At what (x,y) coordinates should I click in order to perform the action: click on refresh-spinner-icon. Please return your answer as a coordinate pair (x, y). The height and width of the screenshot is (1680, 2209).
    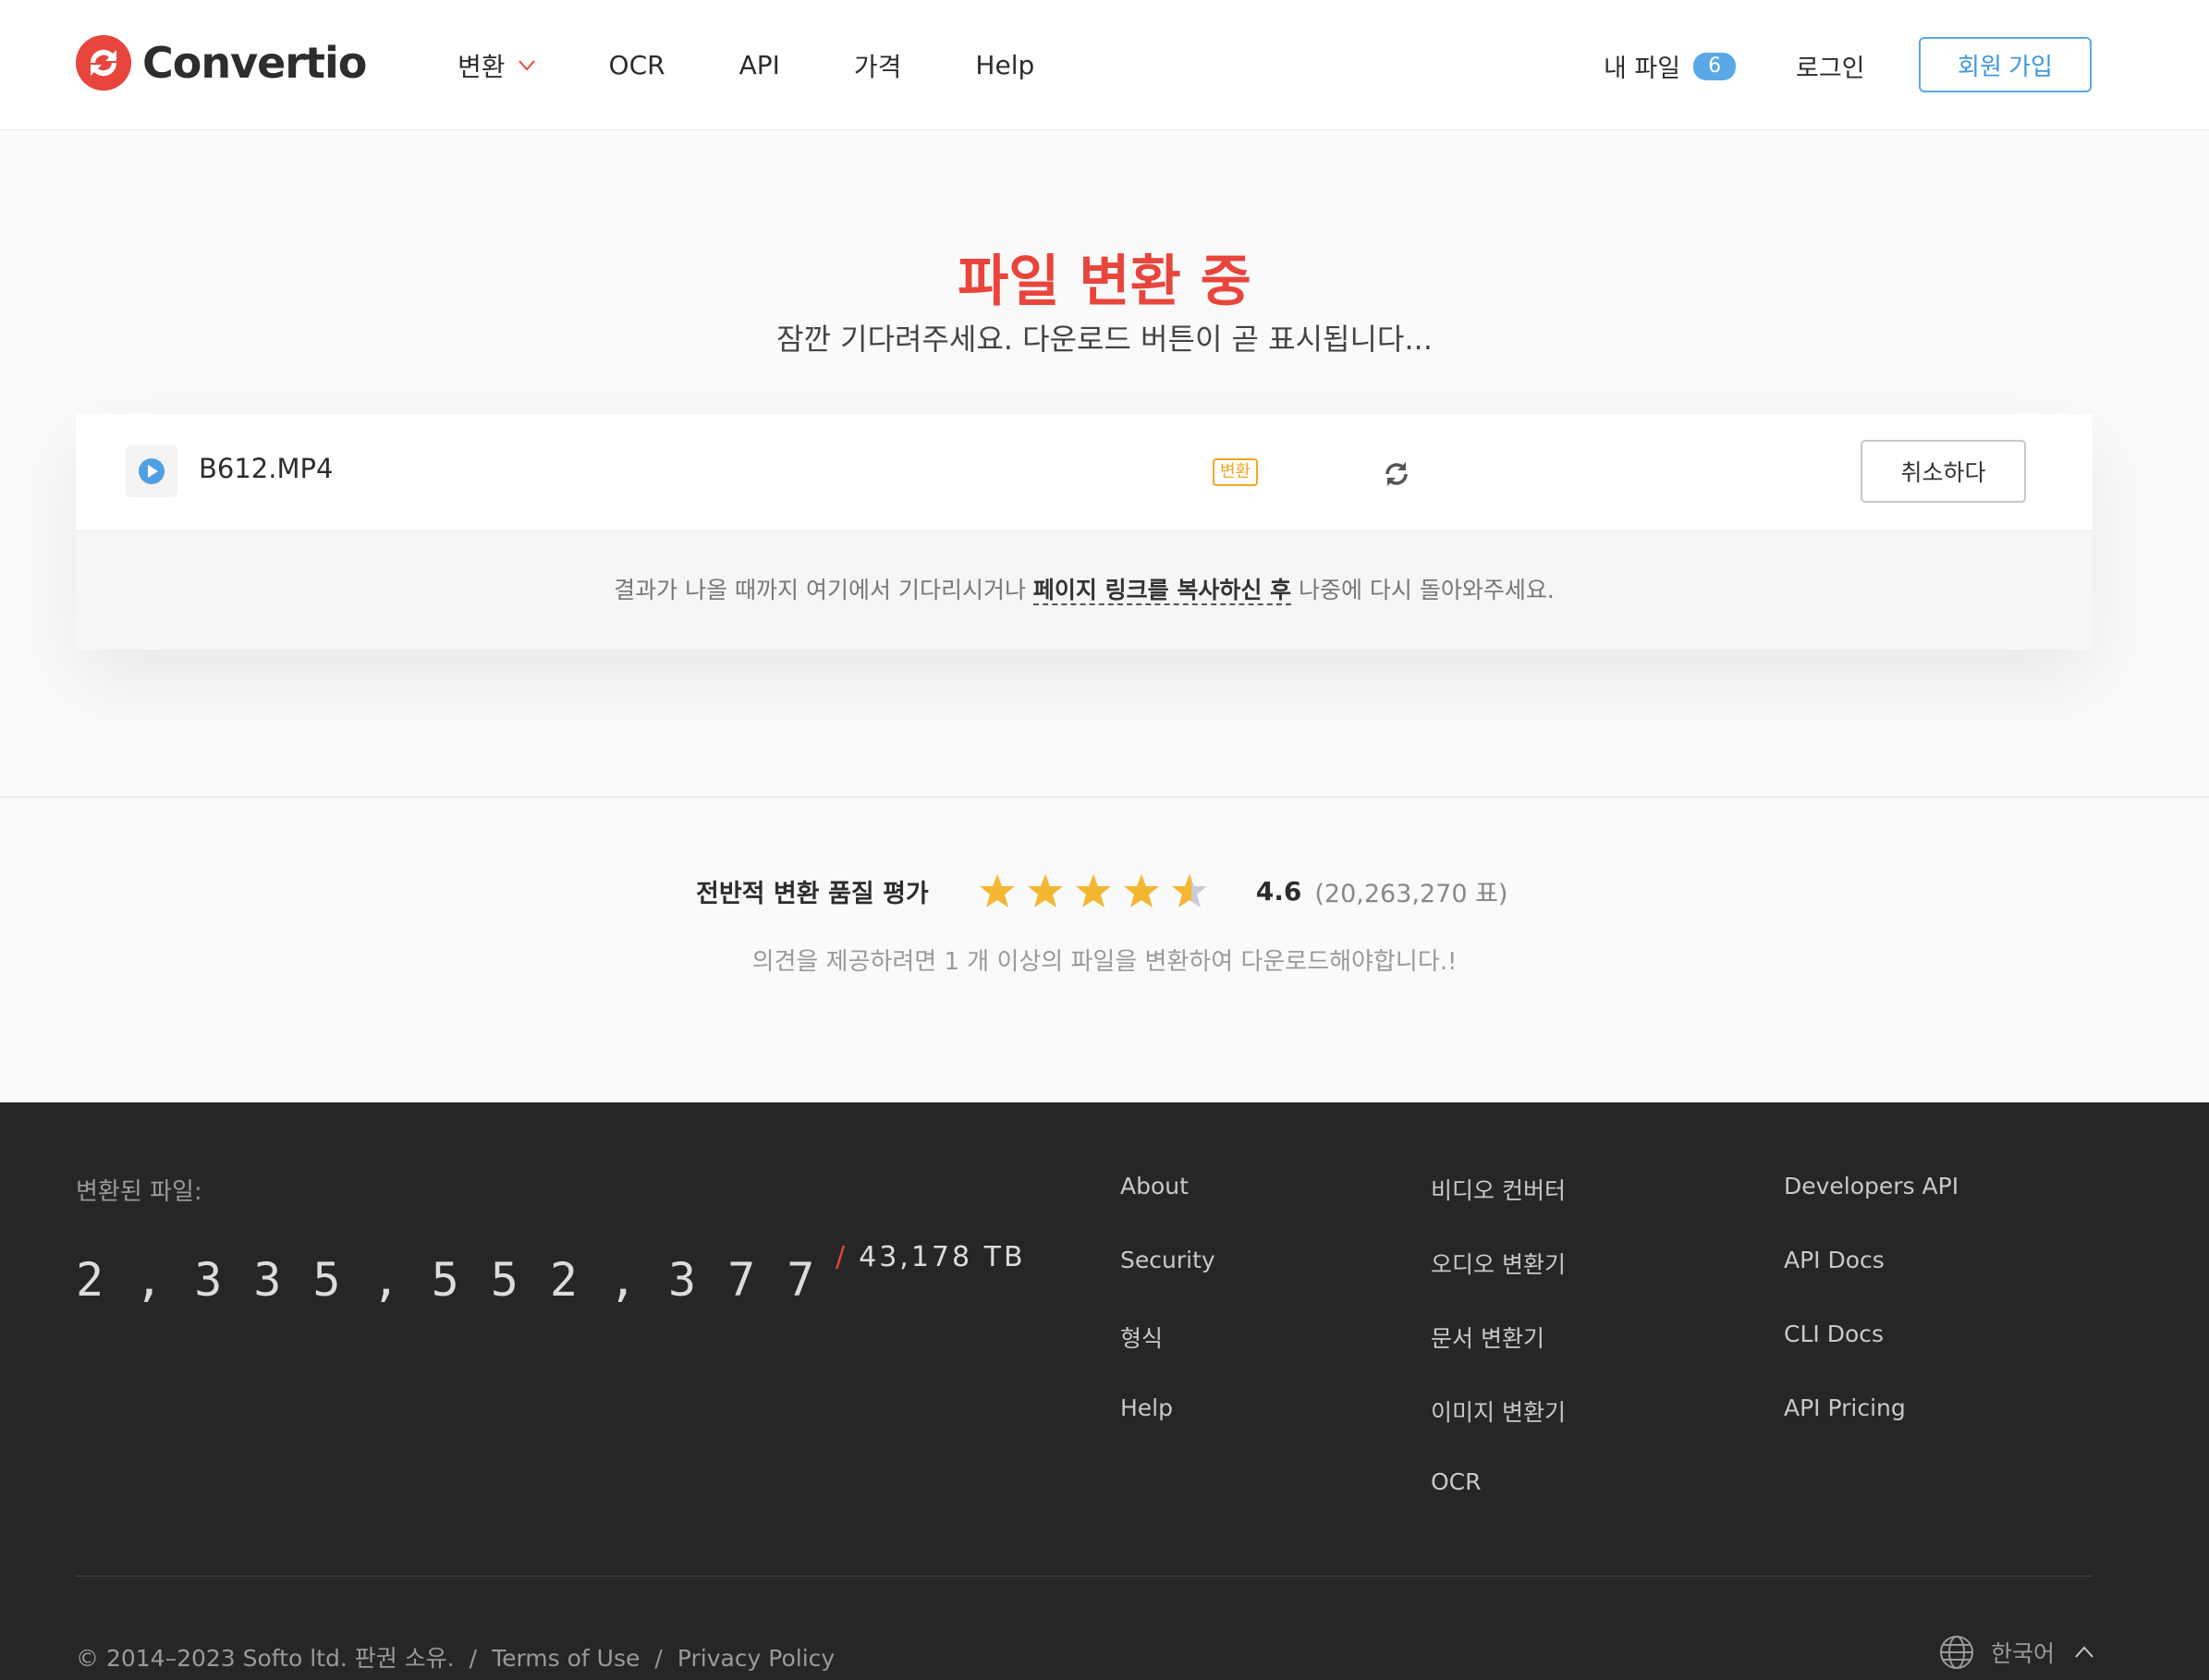
    Looking at the image, I should click on (1396, 474).